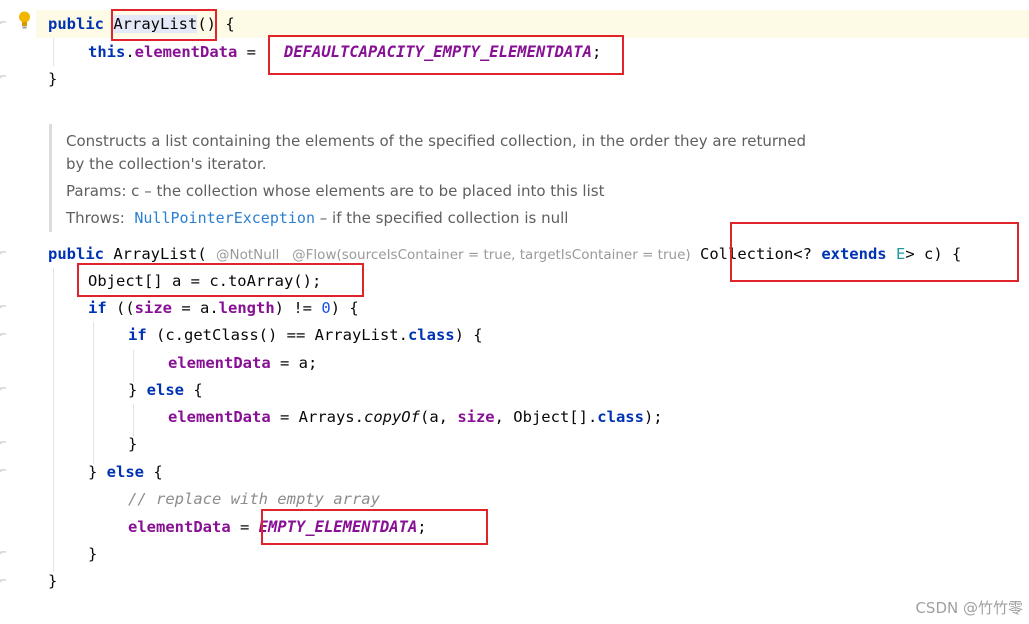 The image size is (1029, 624). What do you see at coordinates (546, 417) in the screenshot?
I see `code-text: , Object[].` at bounding box center [546, 417].